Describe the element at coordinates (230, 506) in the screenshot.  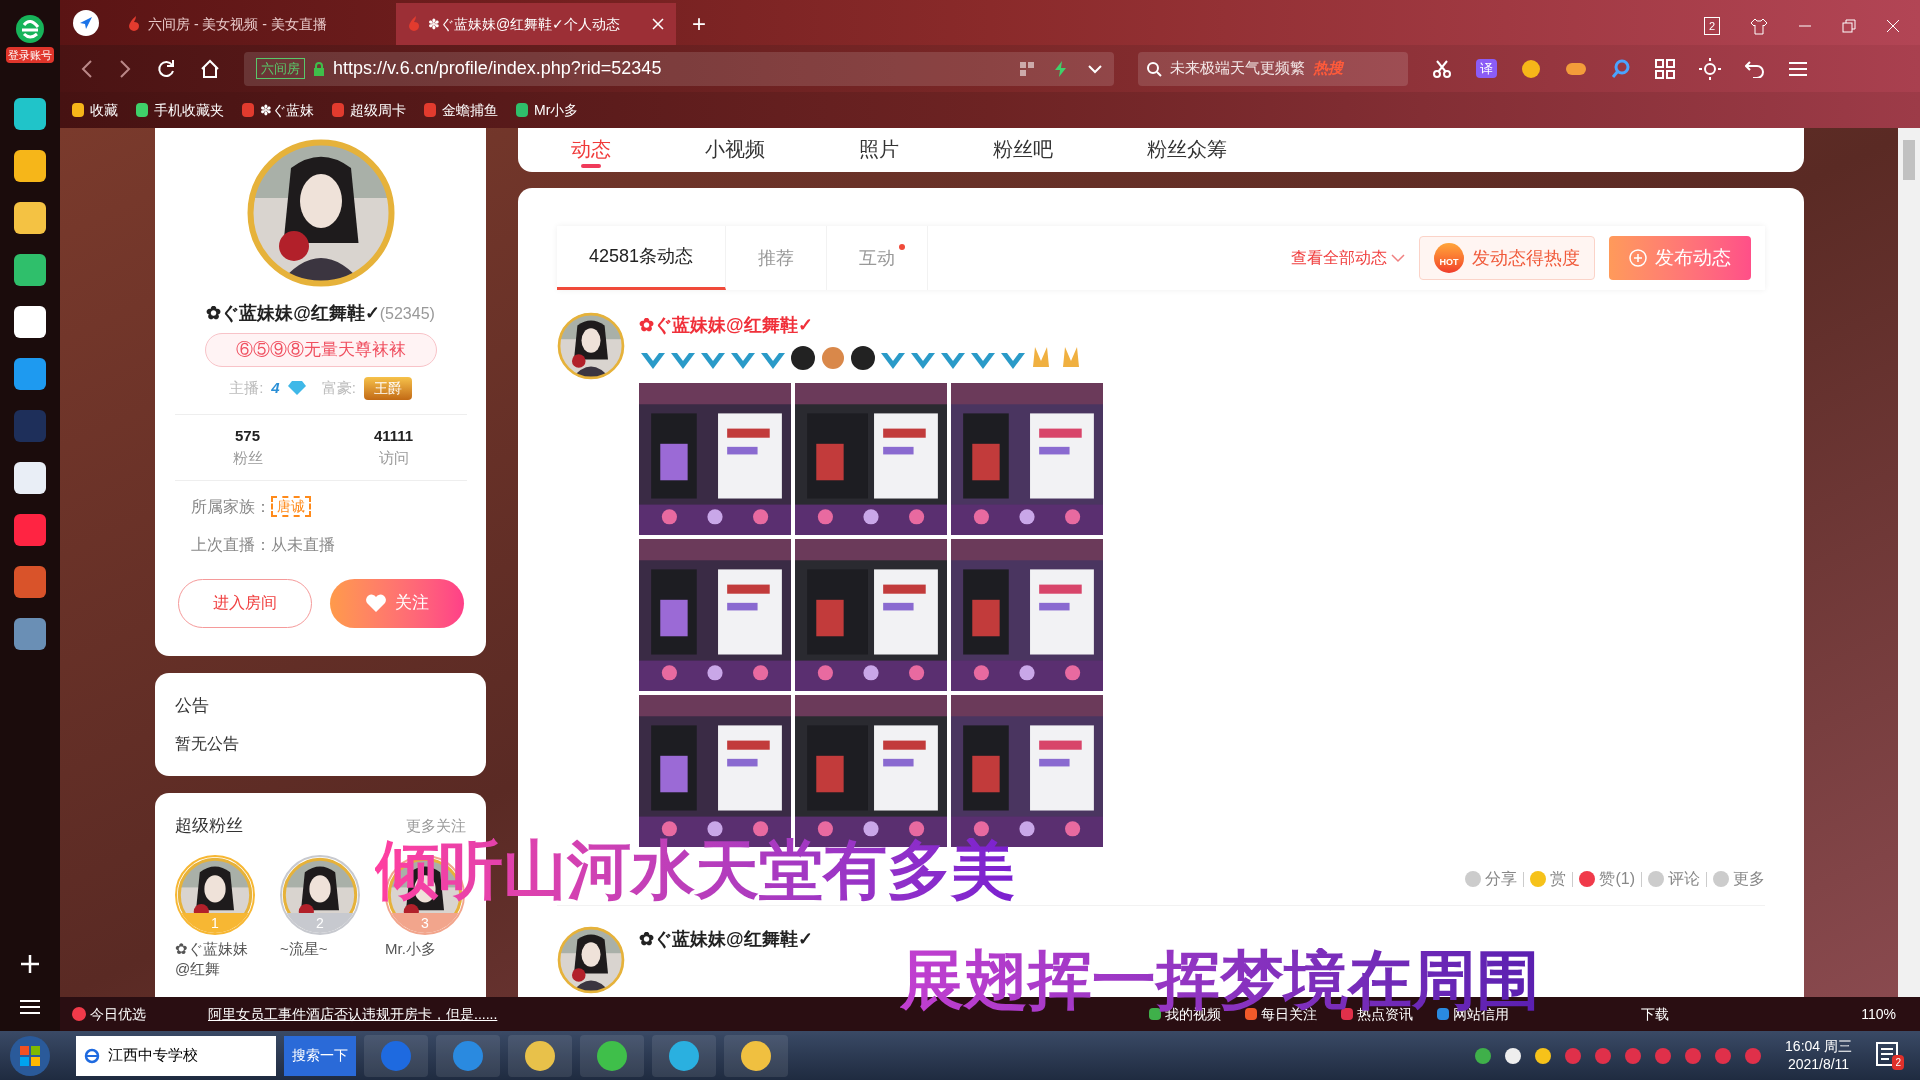
I see `family-label: 所属家族：` at that location.